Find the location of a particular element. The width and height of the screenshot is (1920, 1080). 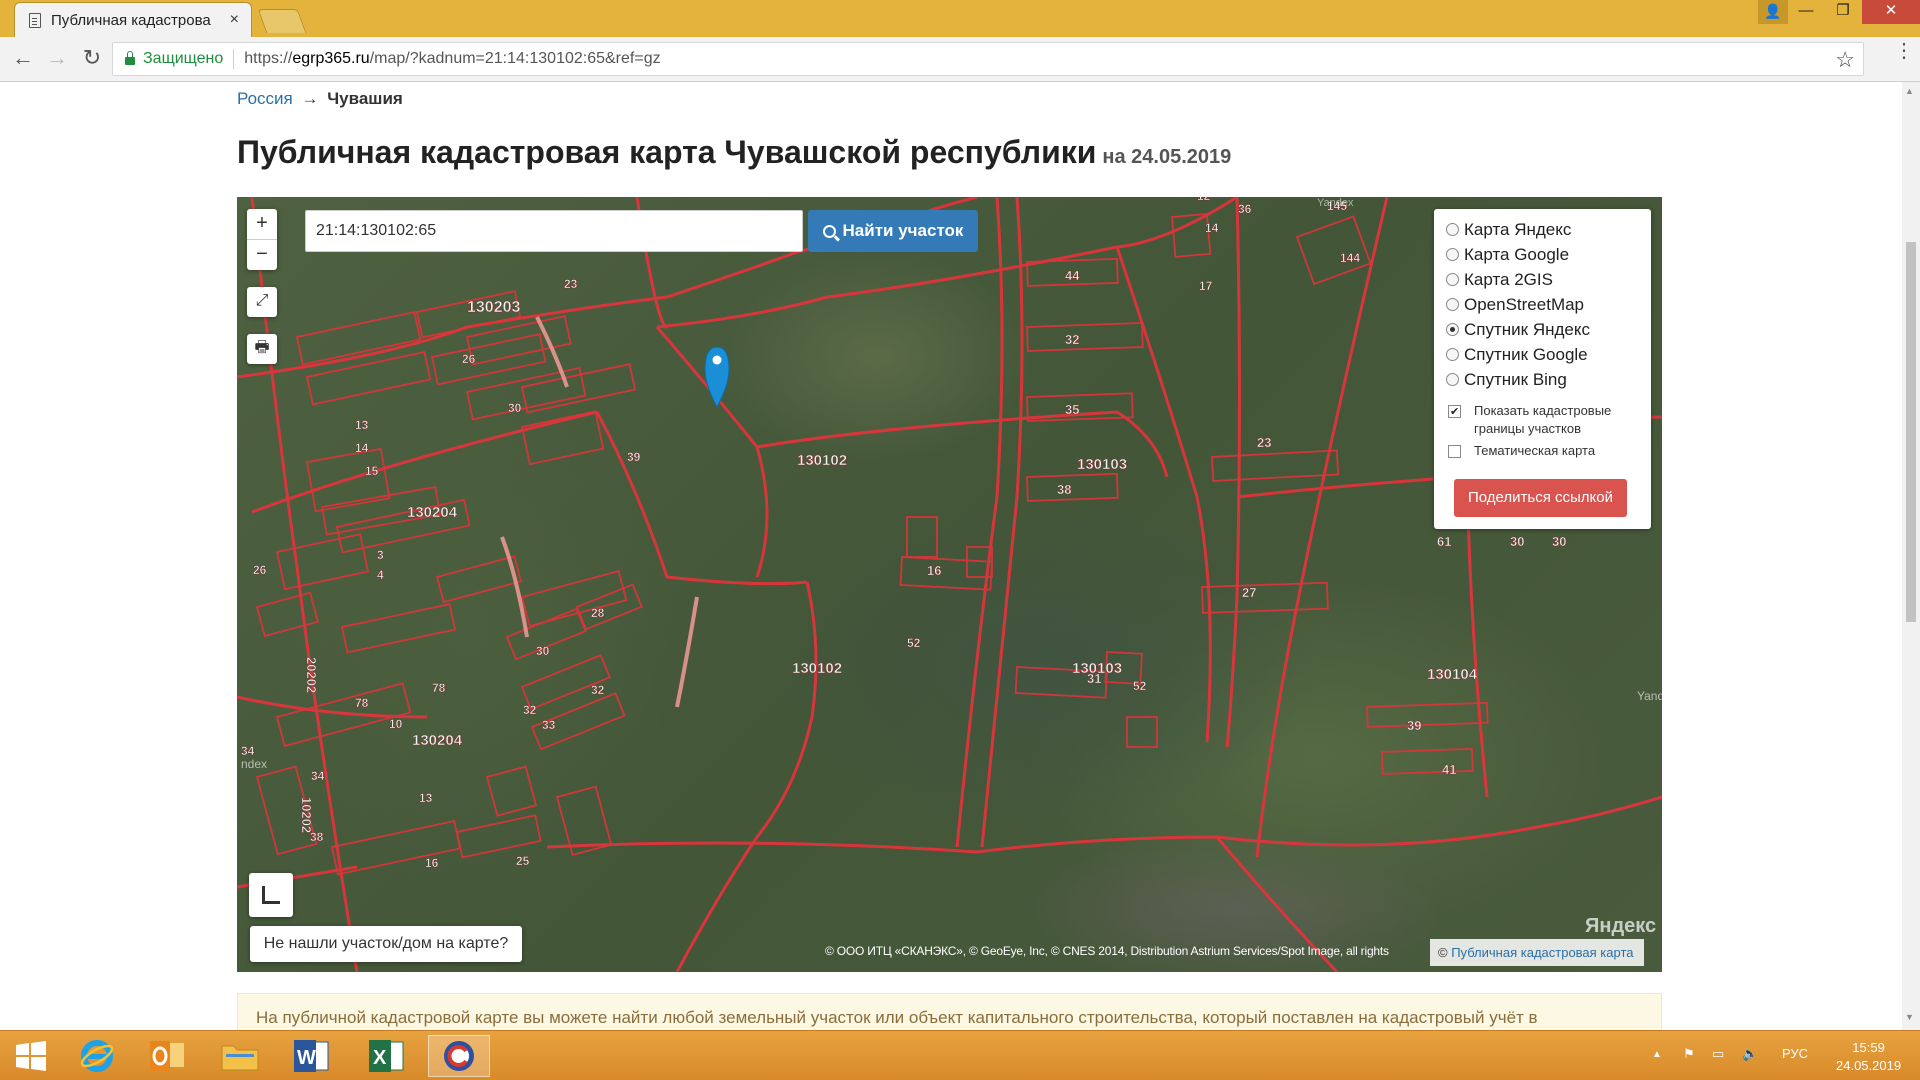

zoom-control: + − is located at coordinates (262, 239).